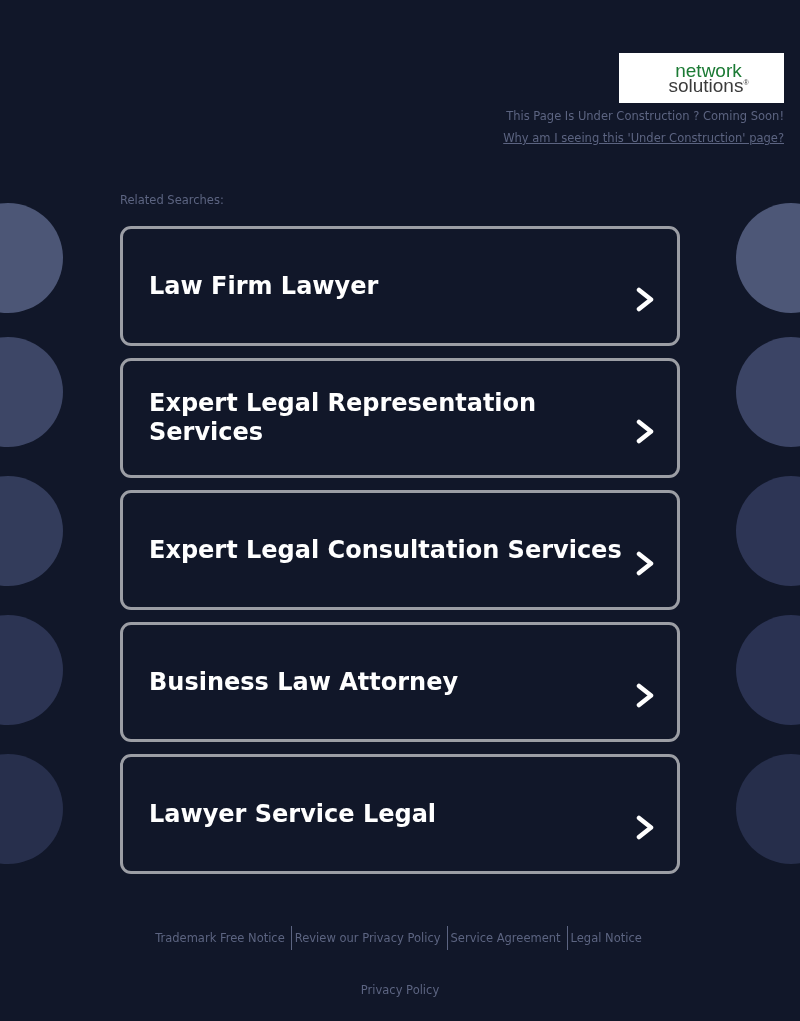 The width and height of the screenshot is (800, 1021). What do you see at coordinates (221, 938) in the screenshot?
I see `footer-link: Trademark Free Notice` at bounding box center [221, 938].